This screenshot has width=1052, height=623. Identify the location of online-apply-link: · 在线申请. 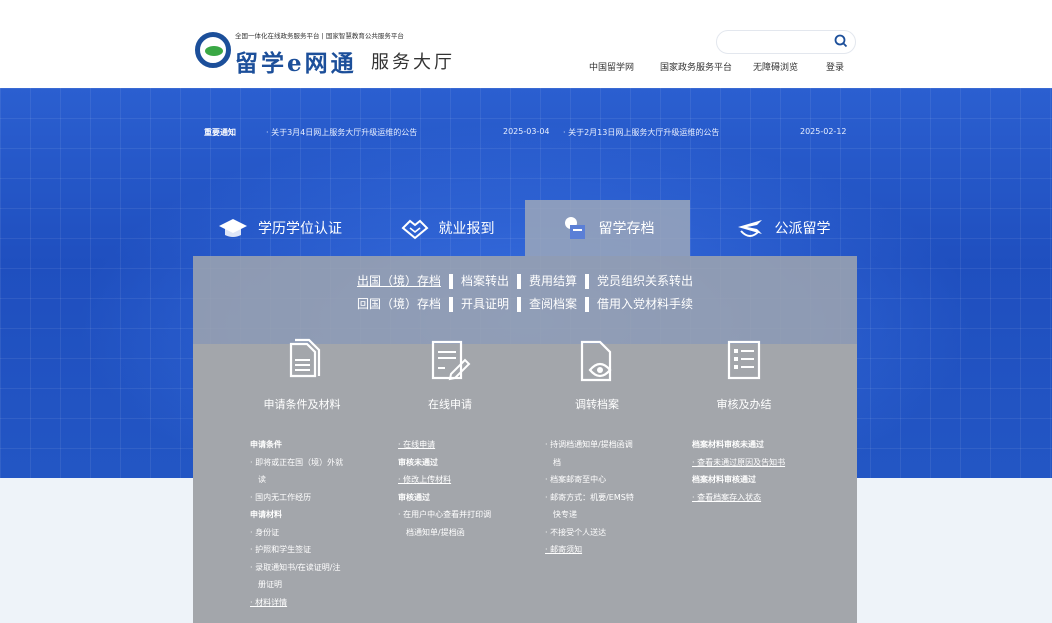
(444, 445).